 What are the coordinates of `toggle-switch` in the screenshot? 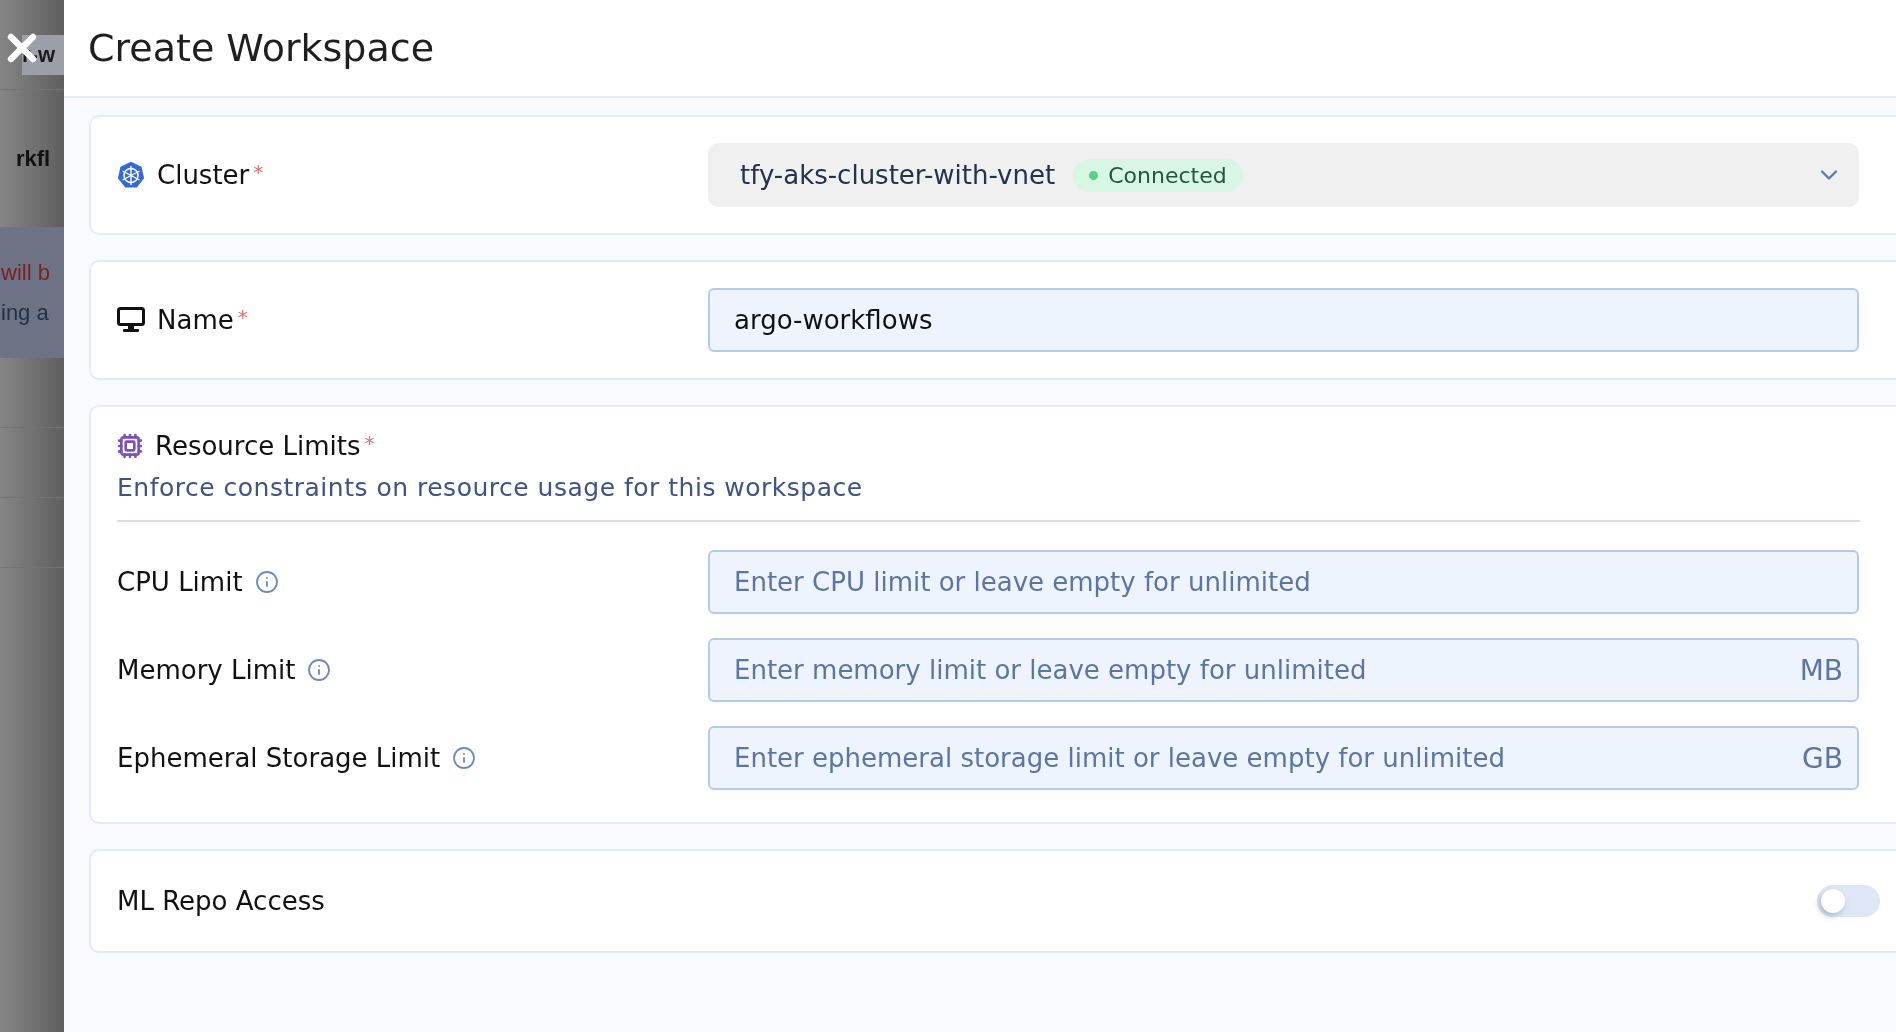 It's located at (1848, 901).